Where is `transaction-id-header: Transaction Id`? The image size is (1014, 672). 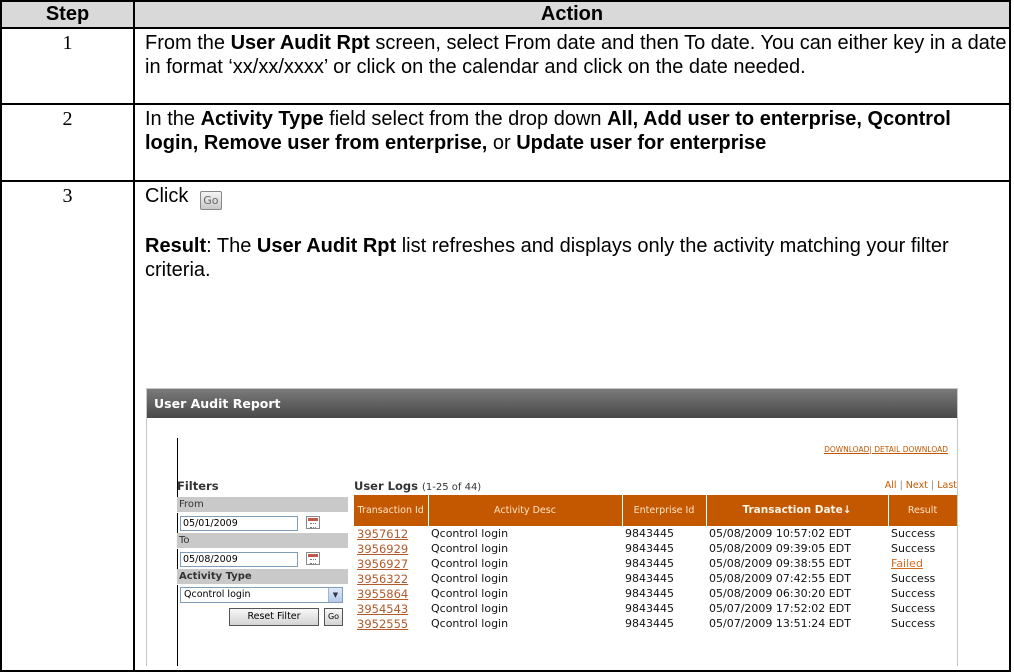 transaction-id-header: Transaction Id is located at coordinates (391, 510).